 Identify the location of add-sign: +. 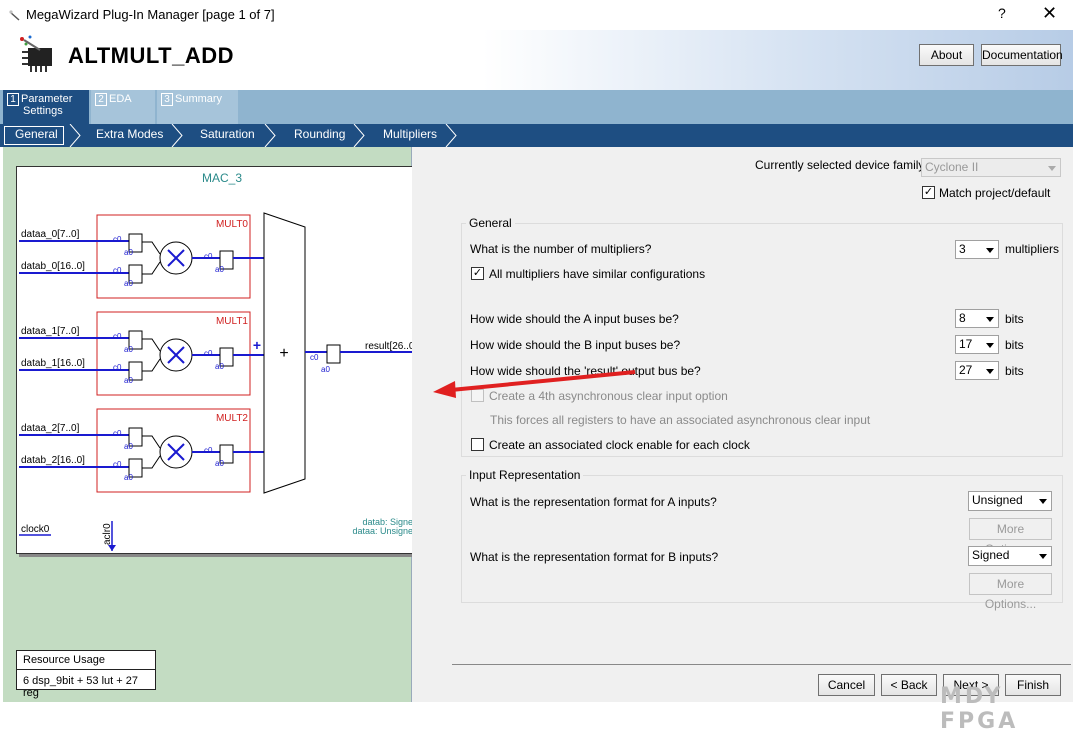
(257, 345).